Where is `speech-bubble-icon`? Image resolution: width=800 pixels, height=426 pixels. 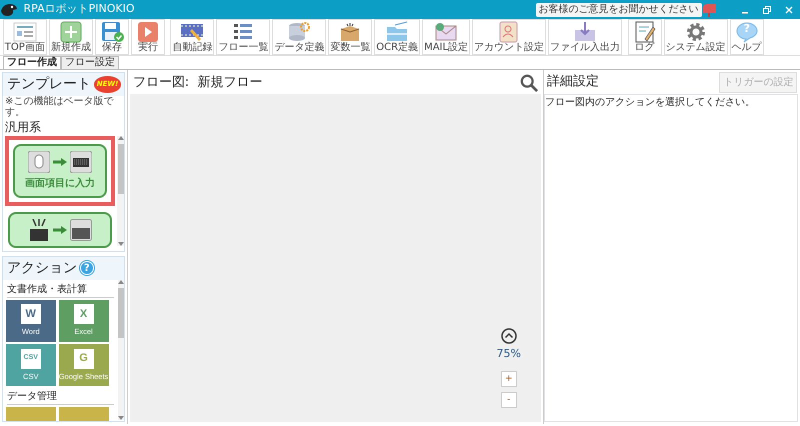 speech-bubble-icon is located at coordinates (746, 32).